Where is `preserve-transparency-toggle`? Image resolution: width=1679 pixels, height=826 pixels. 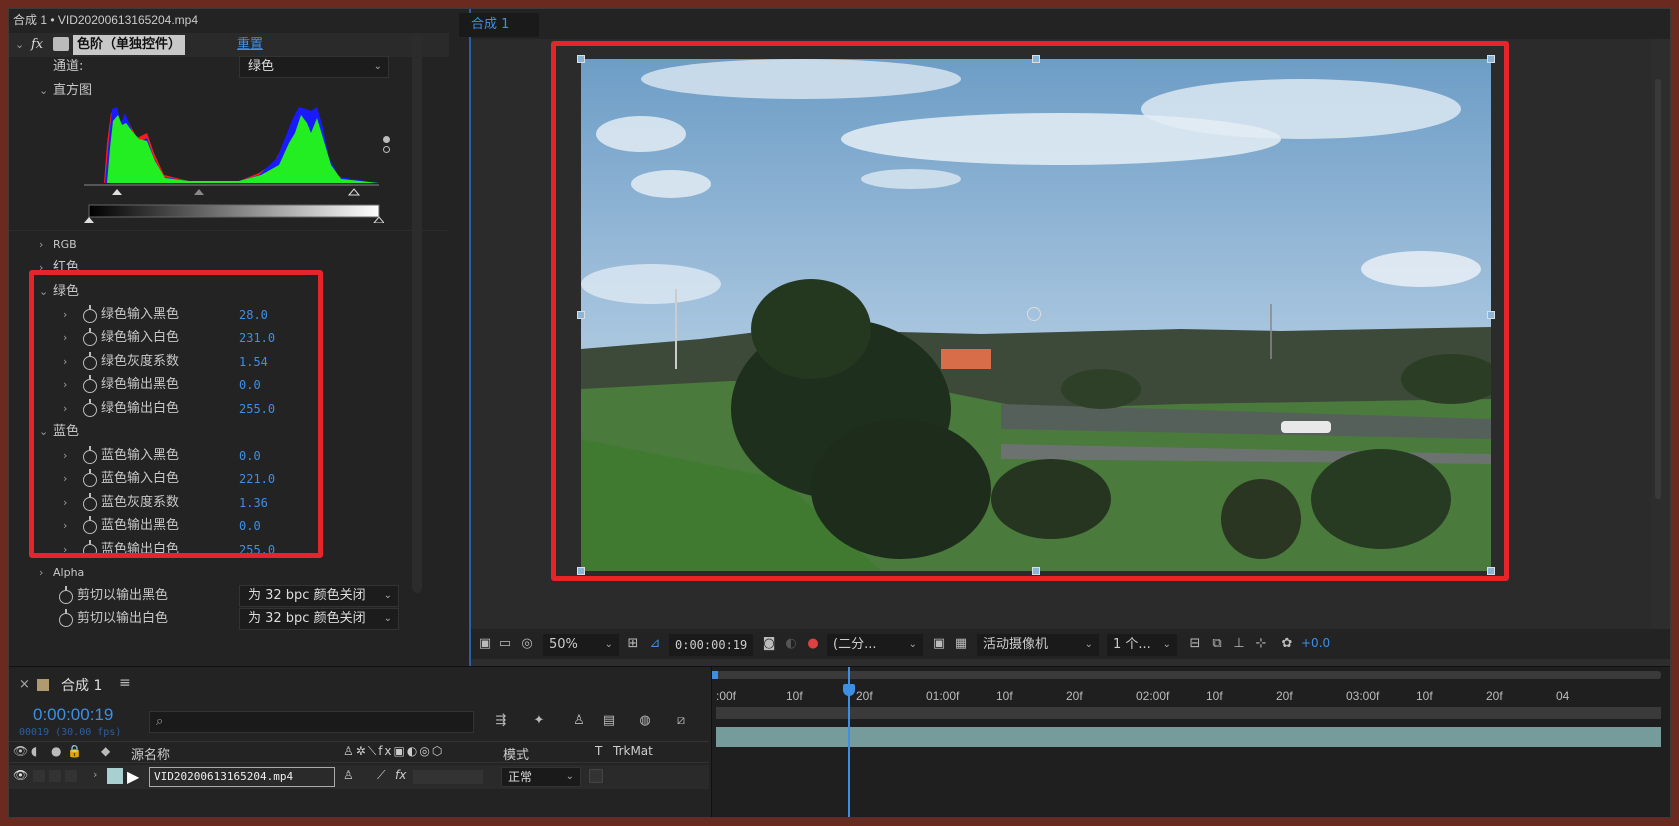 preserve-transparency-toggle is located at coordinates (596, 776).